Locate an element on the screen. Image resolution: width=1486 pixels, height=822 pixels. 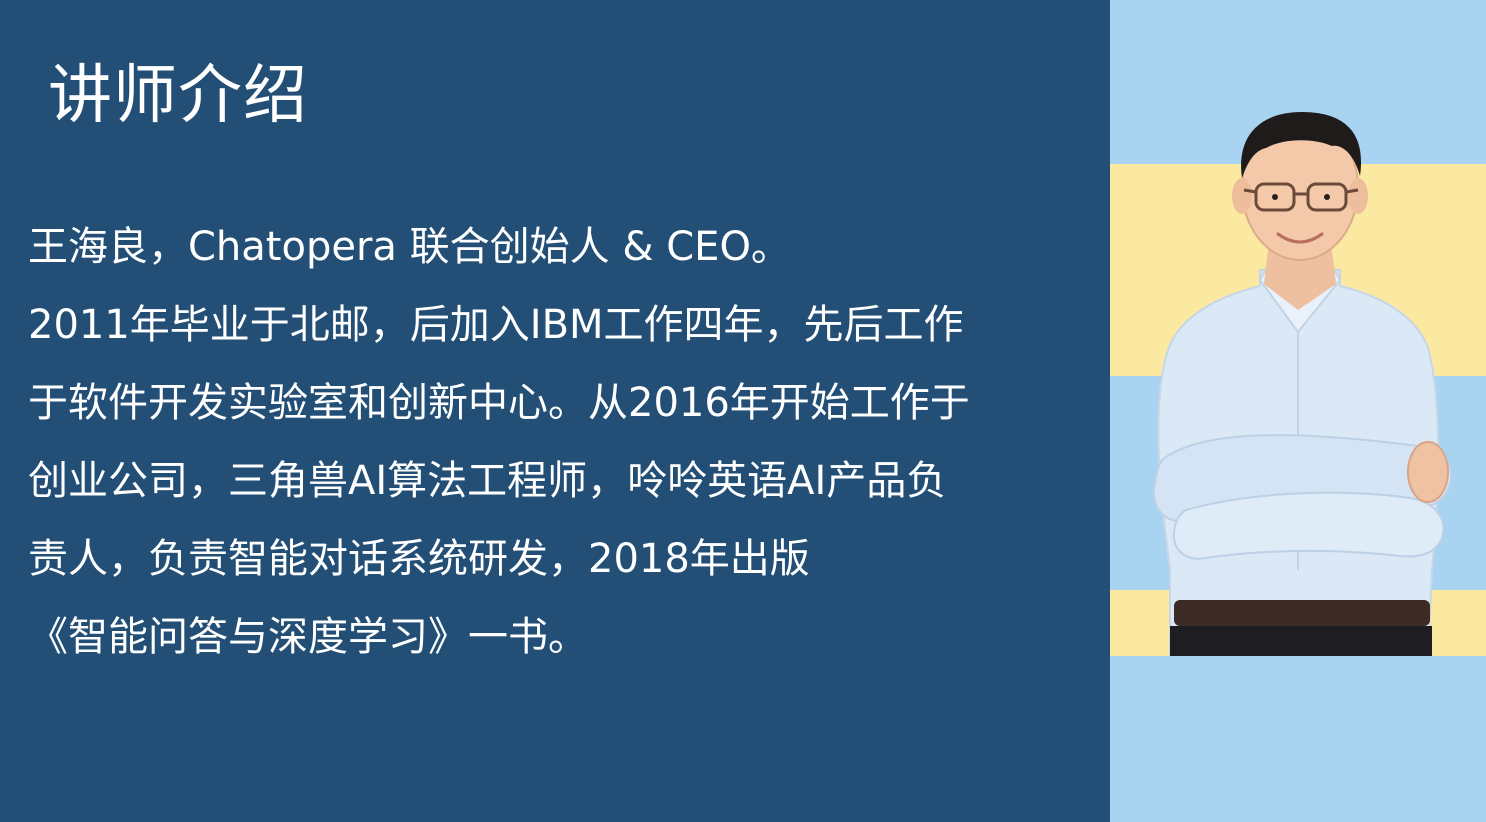
slide-title: 讲师介绍 is located at coordinates (178, 96).